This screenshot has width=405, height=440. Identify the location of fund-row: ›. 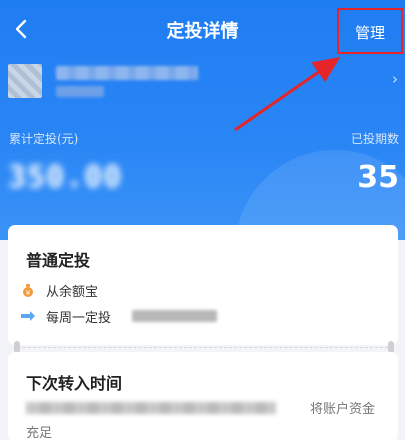
(204, 84).